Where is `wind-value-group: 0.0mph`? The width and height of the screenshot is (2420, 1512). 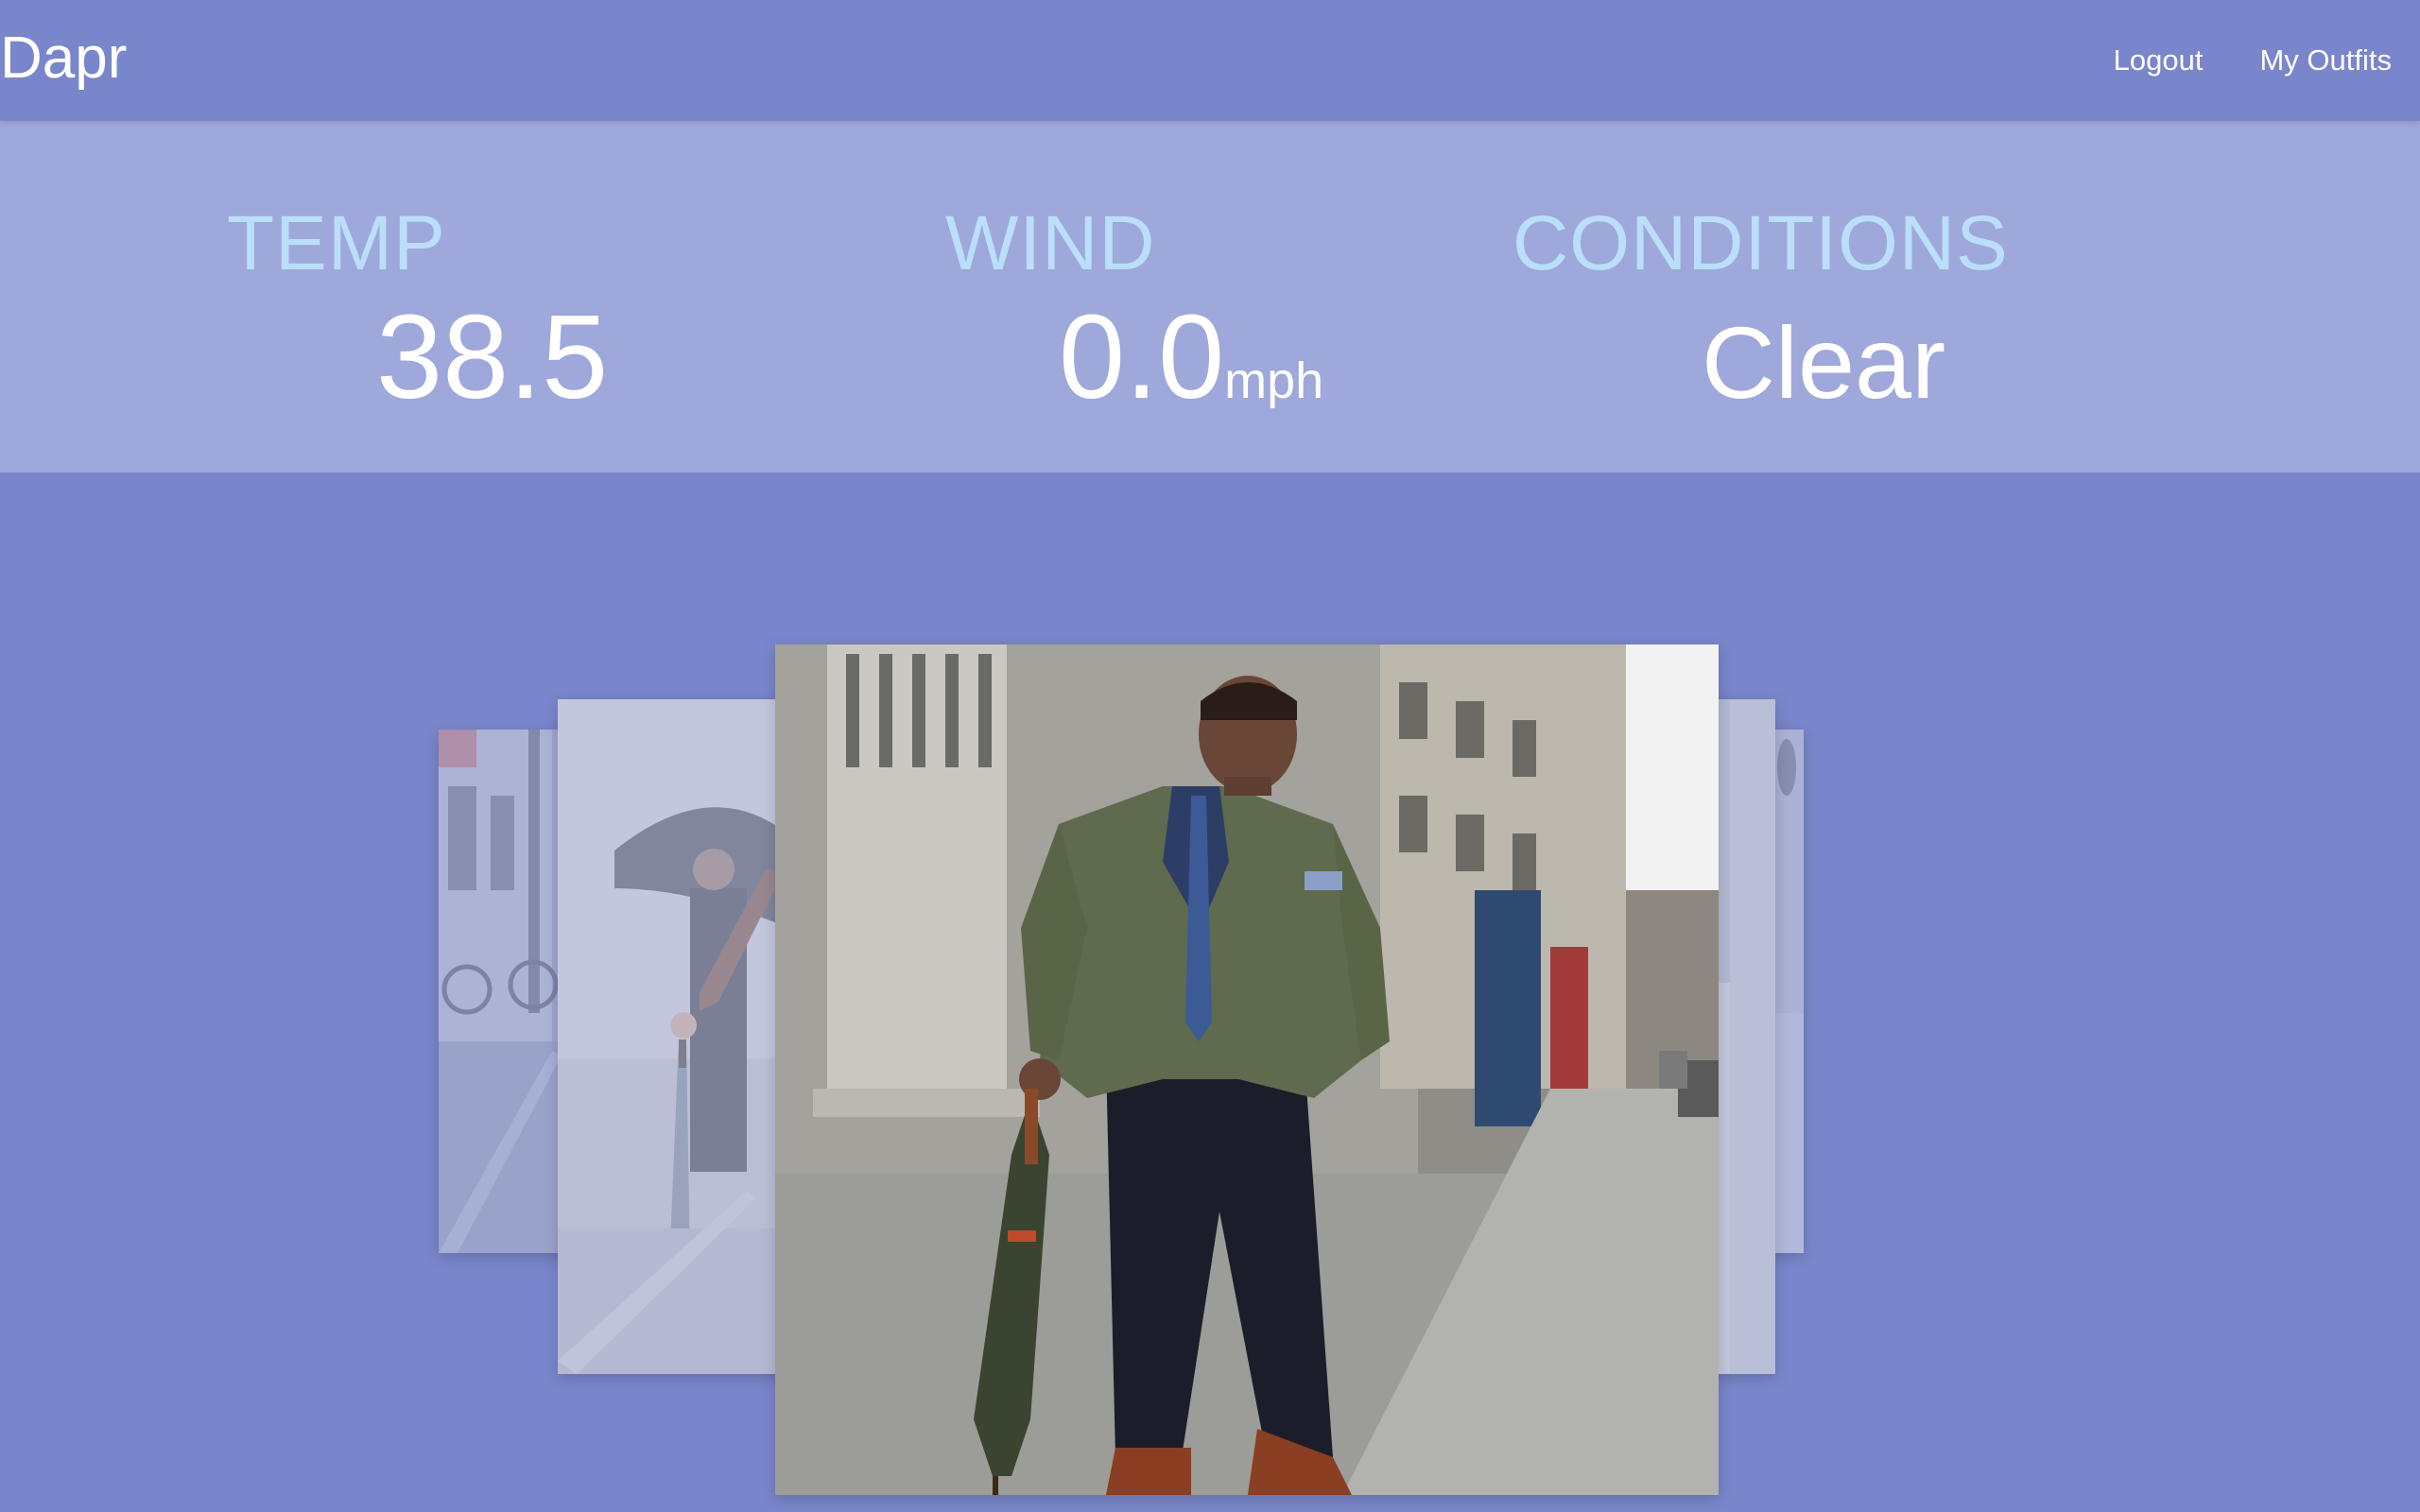
wind-value-group: 0.0mph is located at coordinates (1191, 357).